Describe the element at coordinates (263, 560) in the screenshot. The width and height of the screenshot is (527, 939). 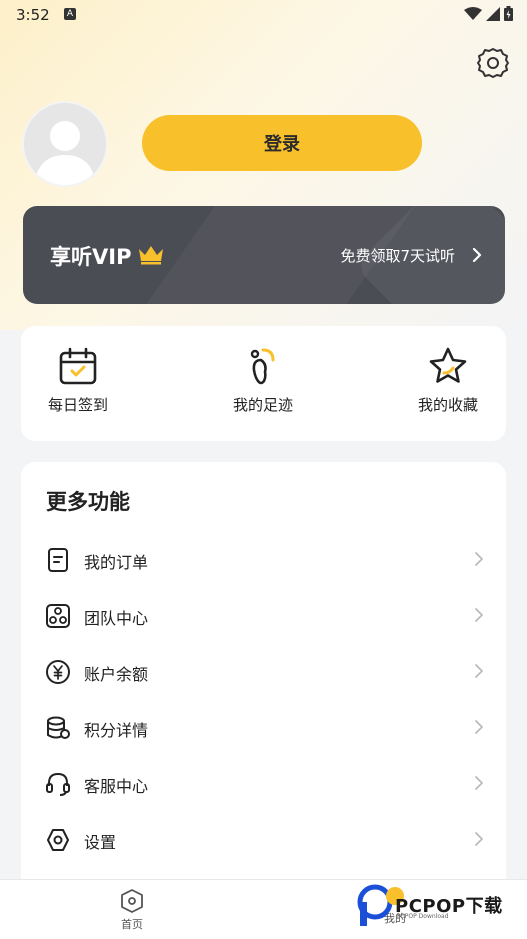
I see `menu-item-orders: 我的订单` at that location.